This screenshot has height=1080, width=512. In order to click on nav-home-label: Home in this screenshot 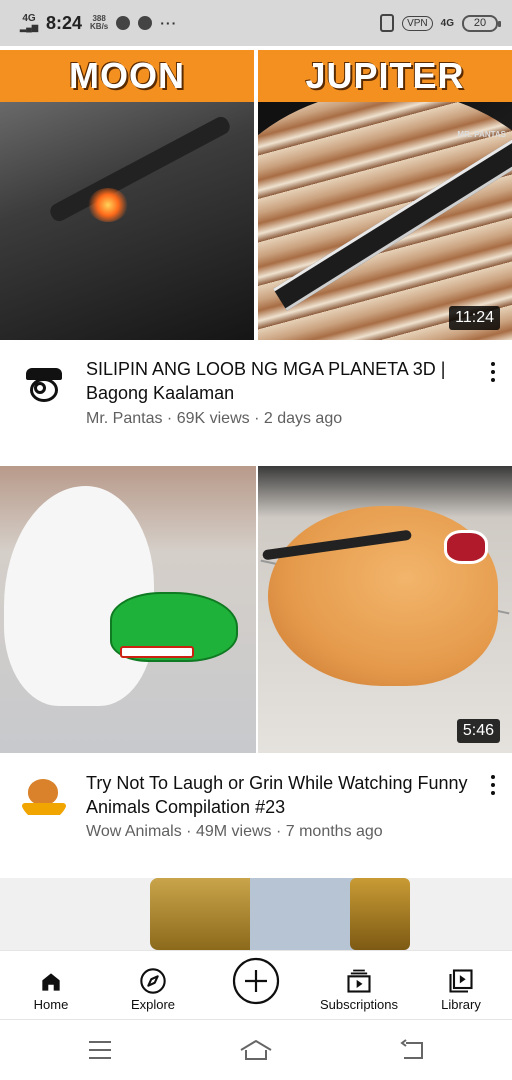, I will do `click(51, 1004)`.